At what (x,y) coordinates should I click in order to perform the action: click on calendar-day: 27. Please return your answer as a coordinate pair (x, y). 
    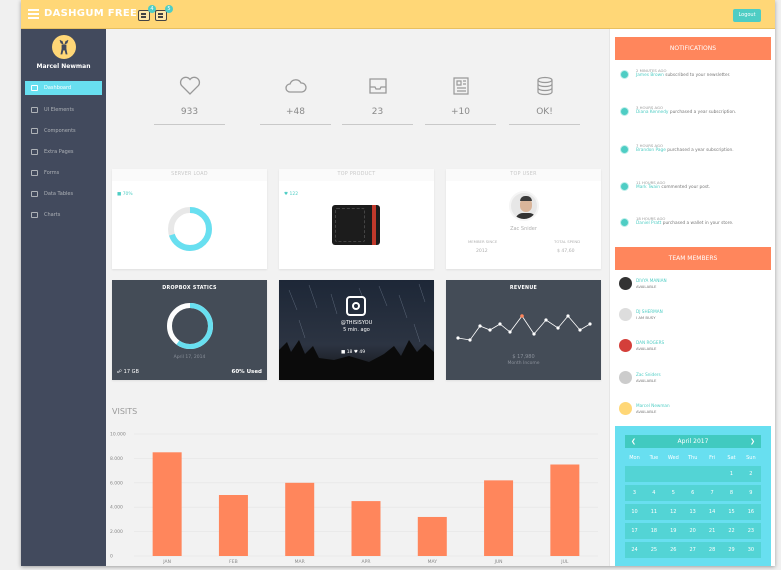
    Looking at the image, I should click on (692, 550).